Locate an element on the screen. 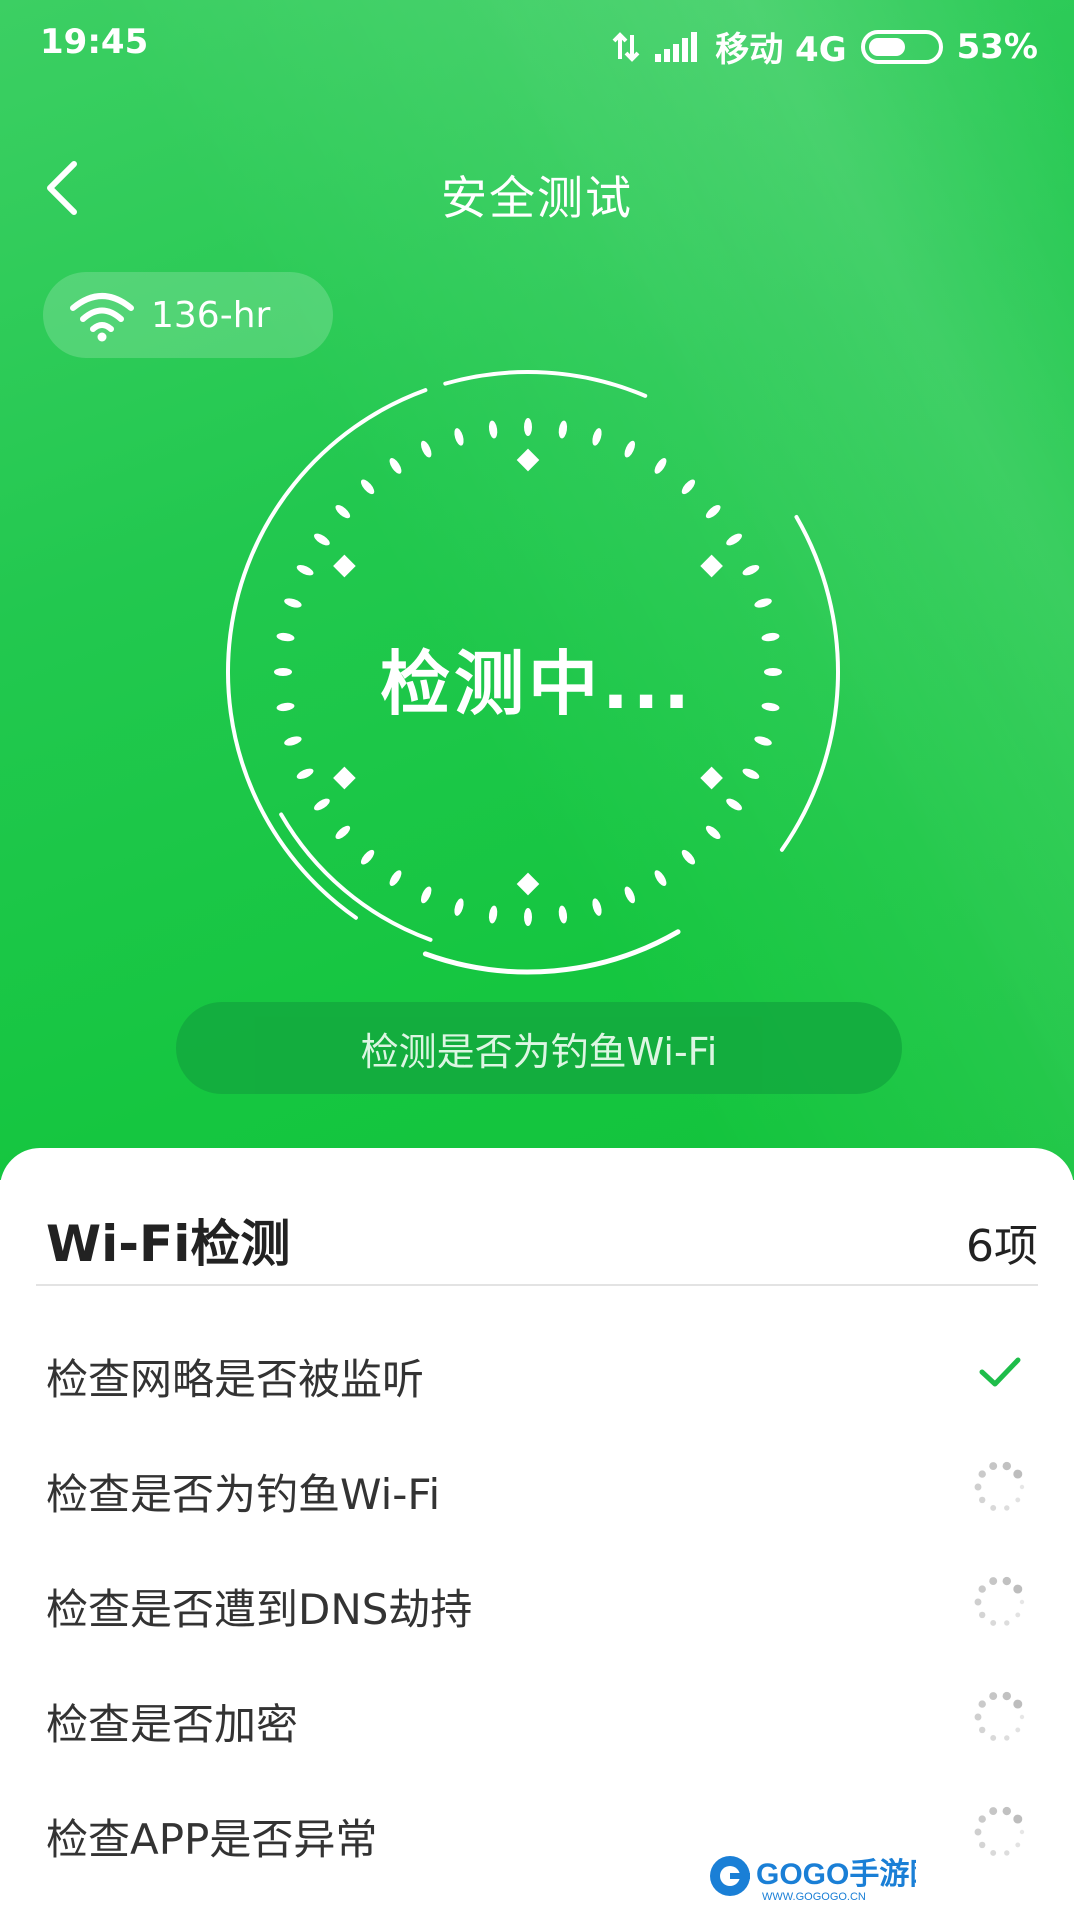 The width and height of the screenshot is (1074, 1914). signal-icon is located at coordinates (676, 46).